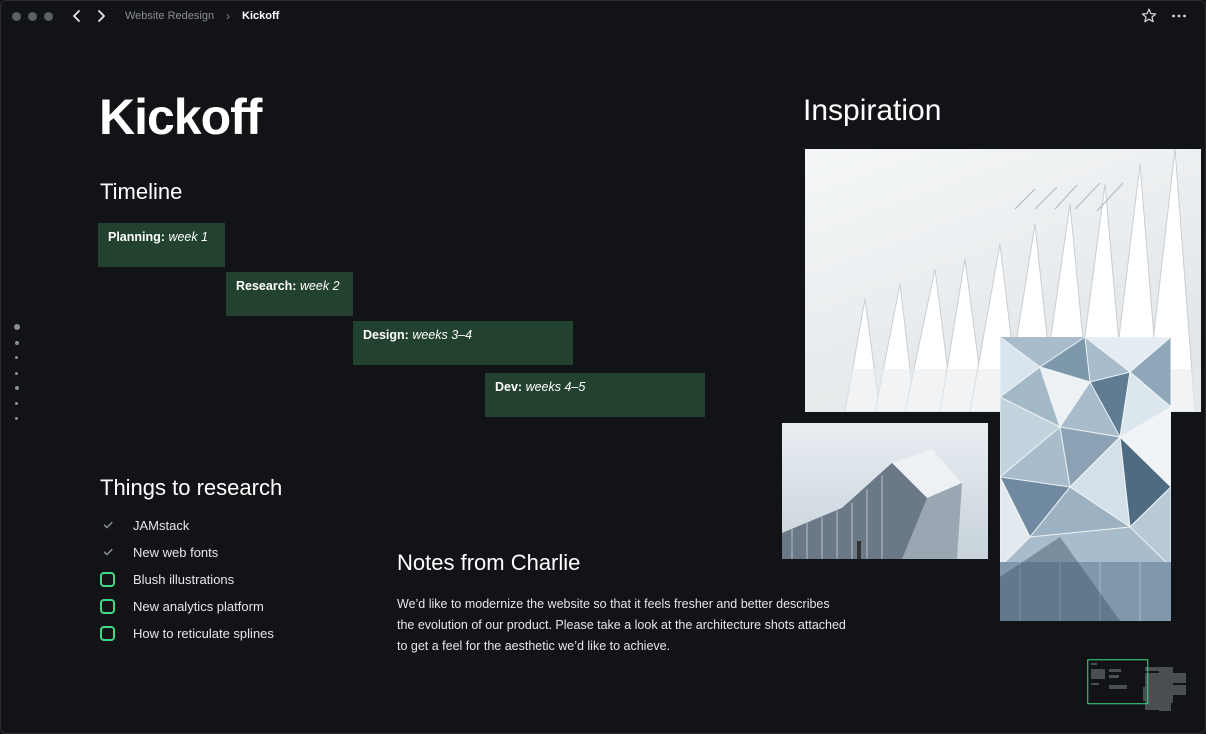 This screenshot has height=734, width=1206. Describe the element at coordinates (161, 525) in the screenshot. I see `todo-label: JAMstack` at that location.